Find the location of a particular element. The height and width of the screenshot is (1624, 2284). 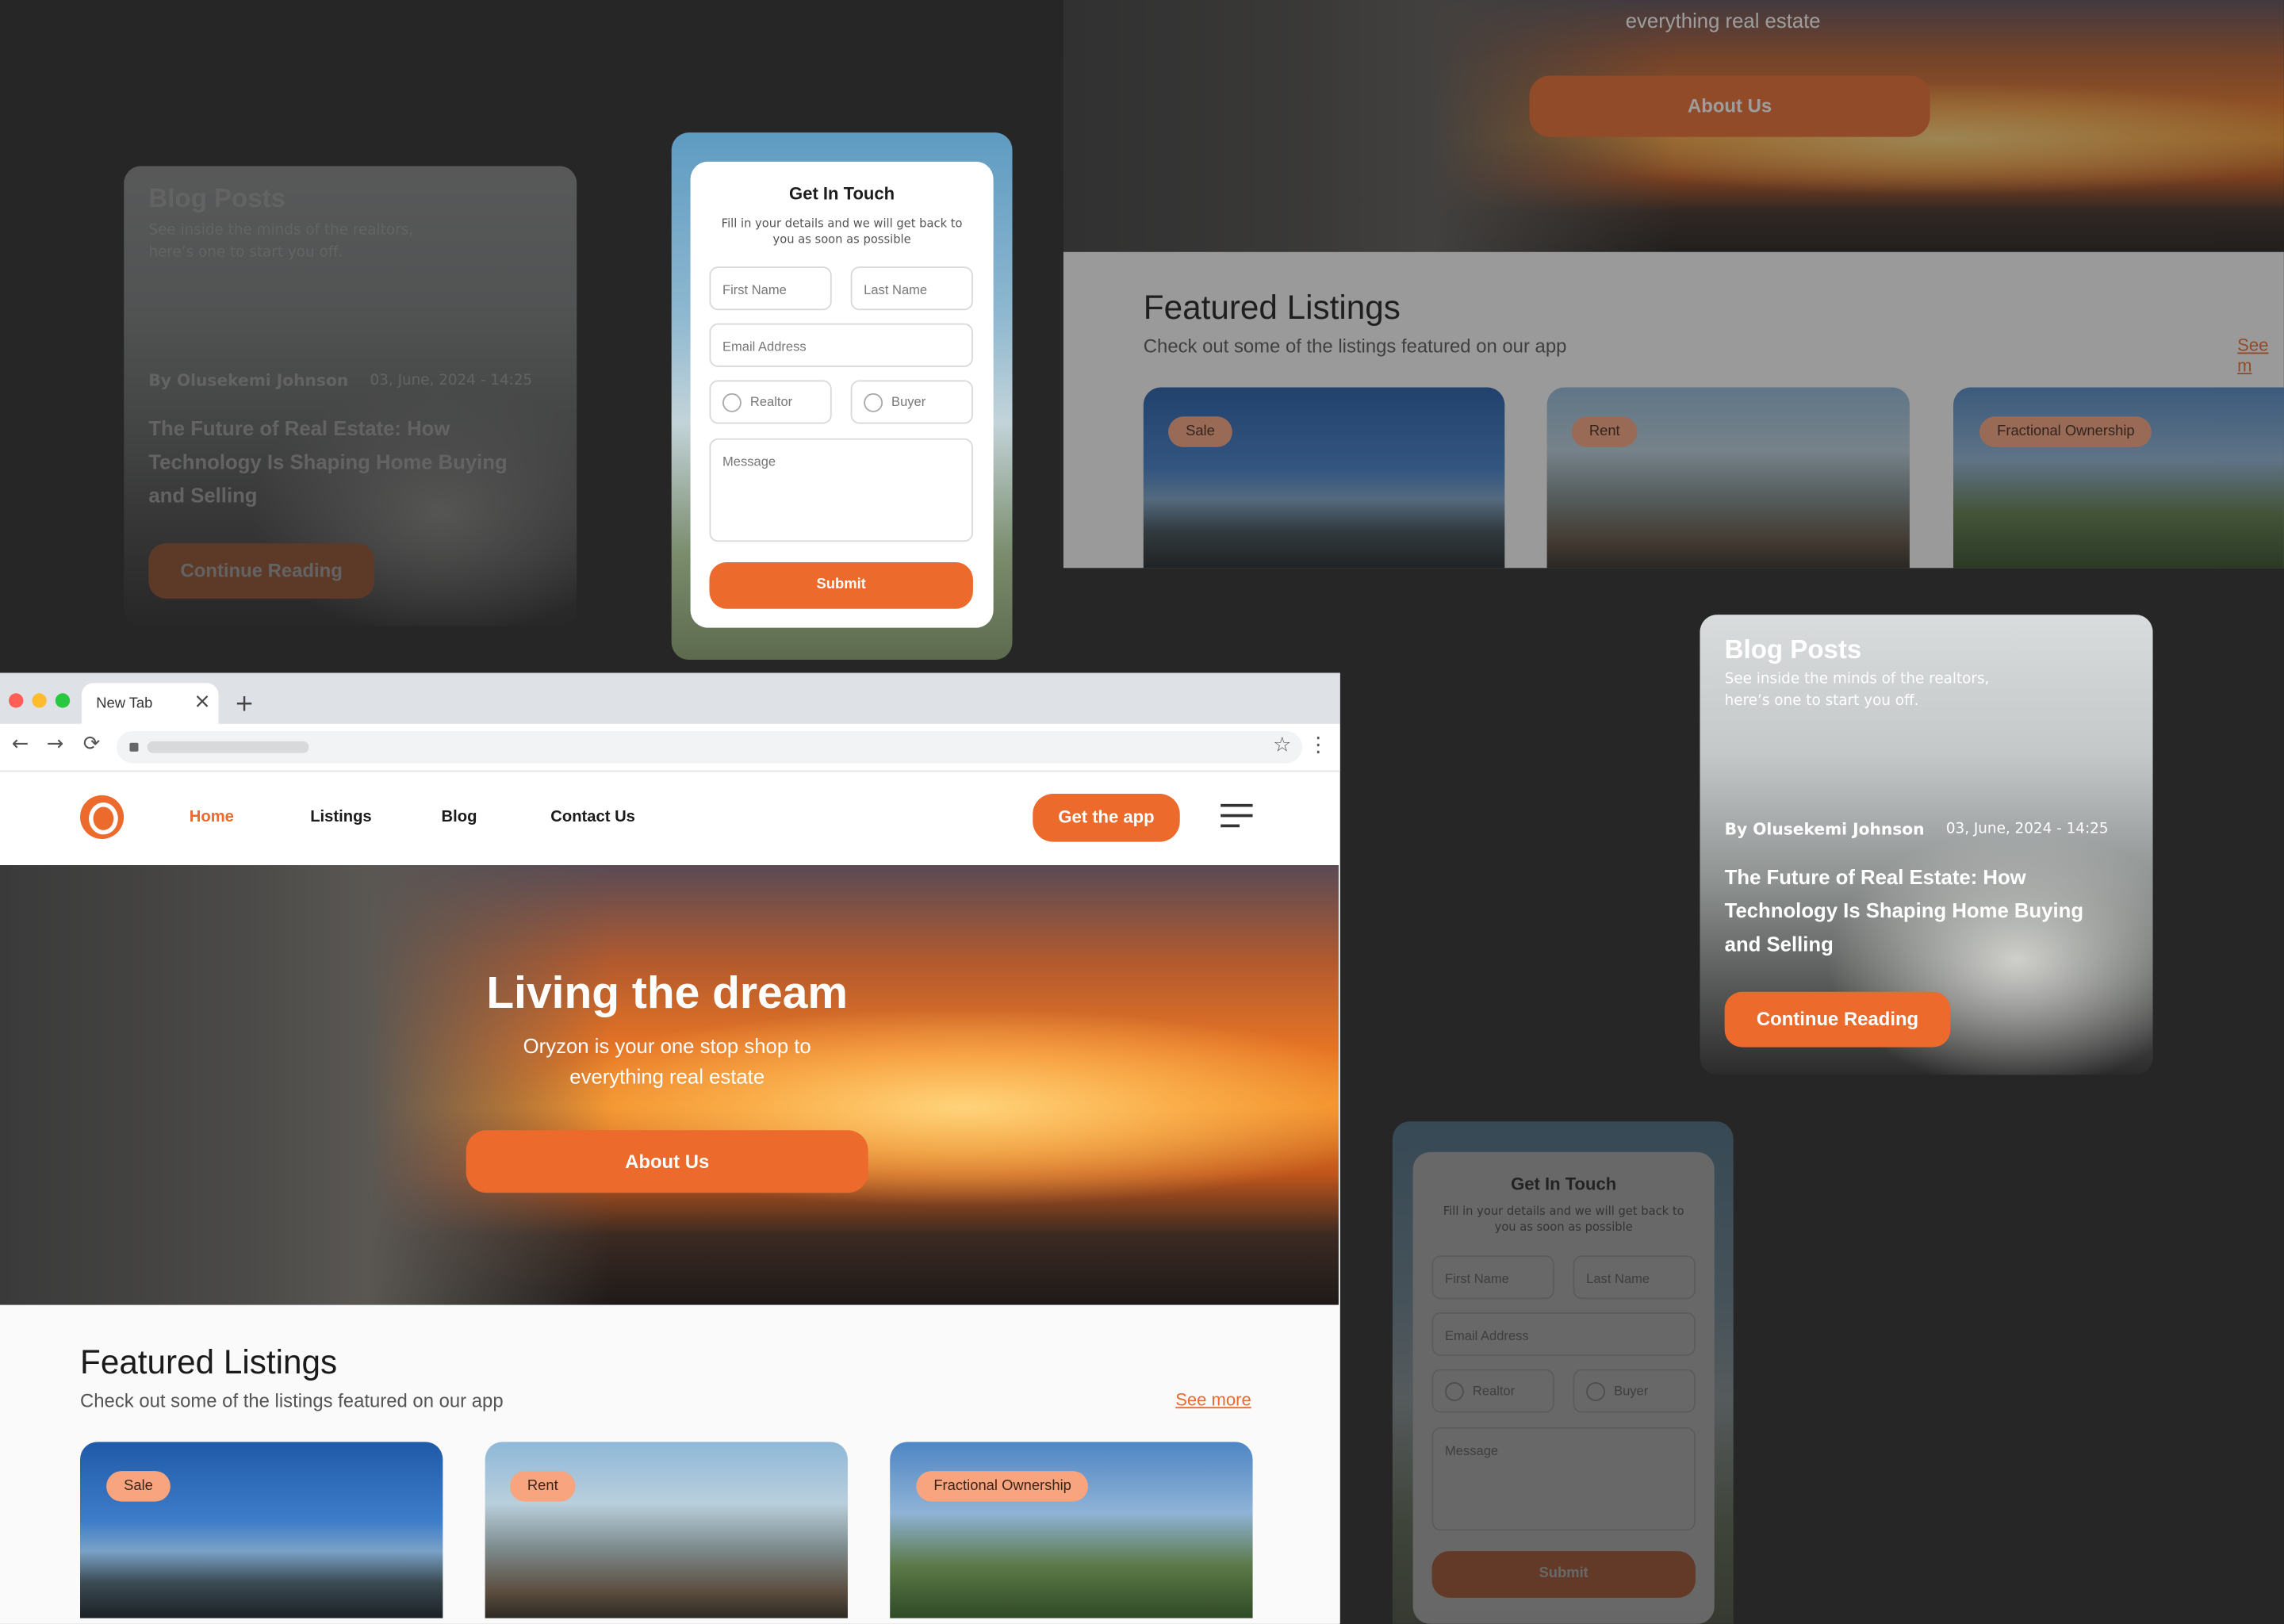

back-icon: ← is located at coordinates (20, 744).